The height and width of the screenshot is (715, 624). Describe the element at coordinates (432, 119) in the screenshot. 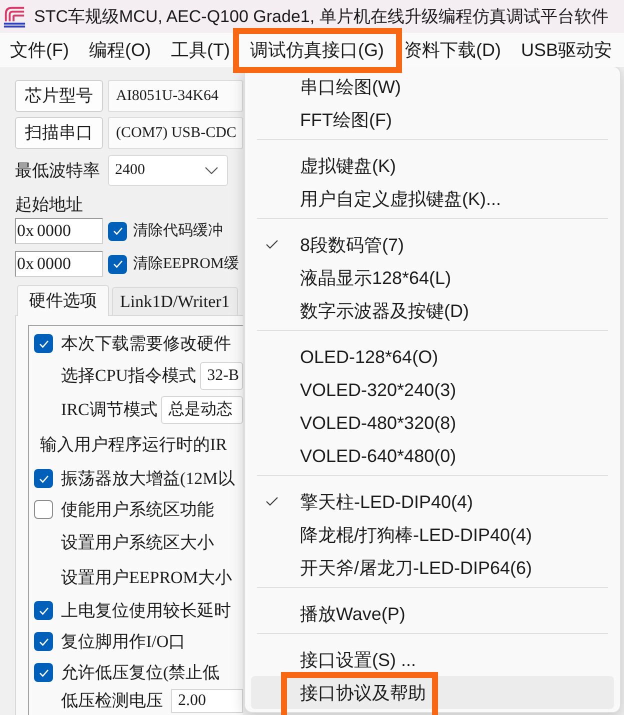

I see `menu-item: FFT绘图(F)` at that location.